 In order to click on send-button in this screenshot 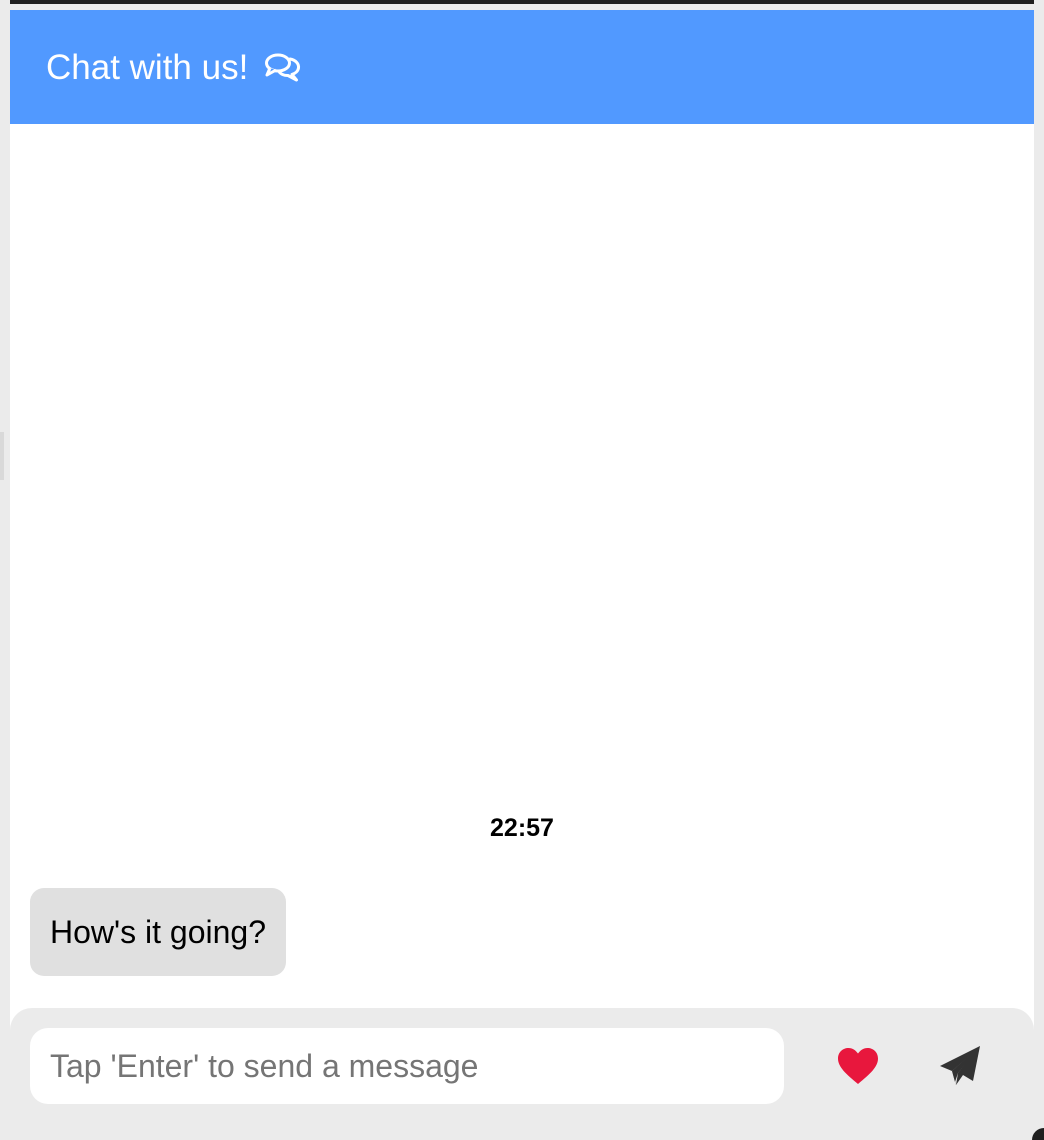, I will do `click(960, 1066)`.